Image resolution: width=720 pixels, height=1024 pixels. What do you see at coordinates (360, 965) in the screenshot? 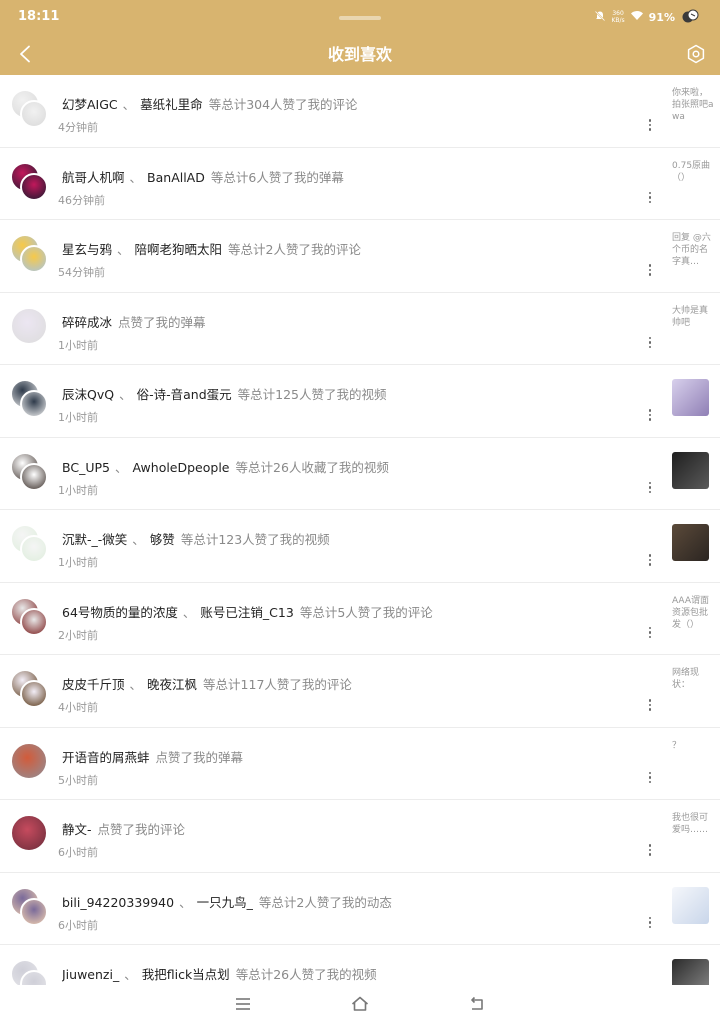
I see `notification-row: Jiuwenzi_ 、我把flick当点划 等总计26人赞了我的视频` at bounding box center [360, 965].